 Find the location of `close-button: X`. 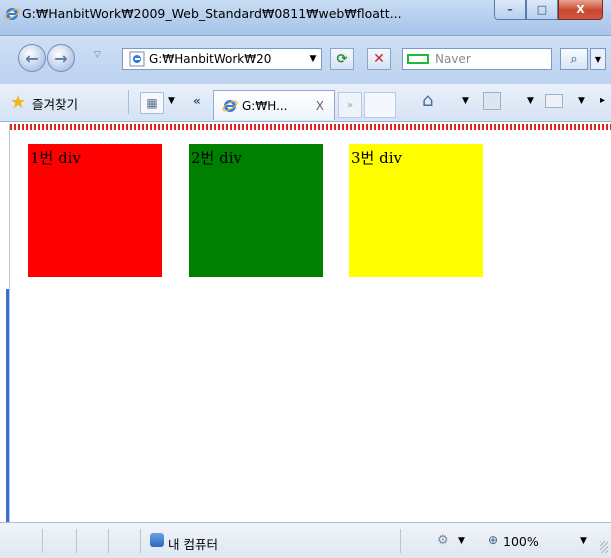

close-button: X is located at coordinates (580, 10).